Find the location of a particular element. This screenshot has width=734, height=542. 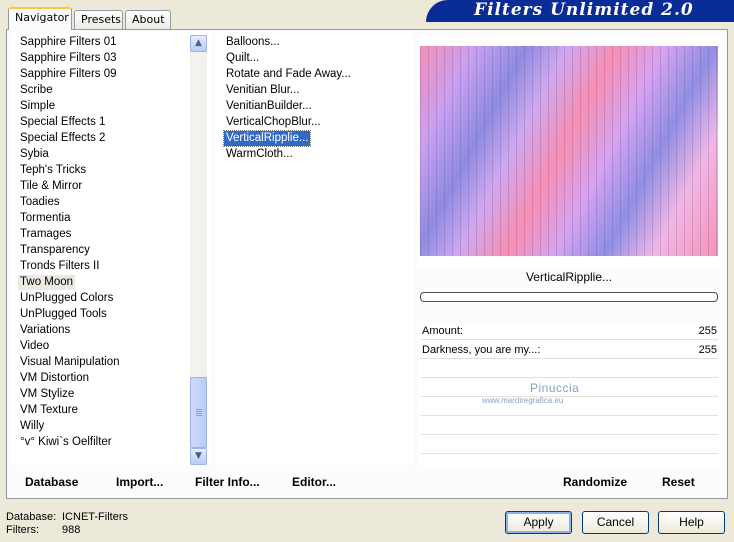

category-item: Teph's Tricks is located at coordinates (53, 170).